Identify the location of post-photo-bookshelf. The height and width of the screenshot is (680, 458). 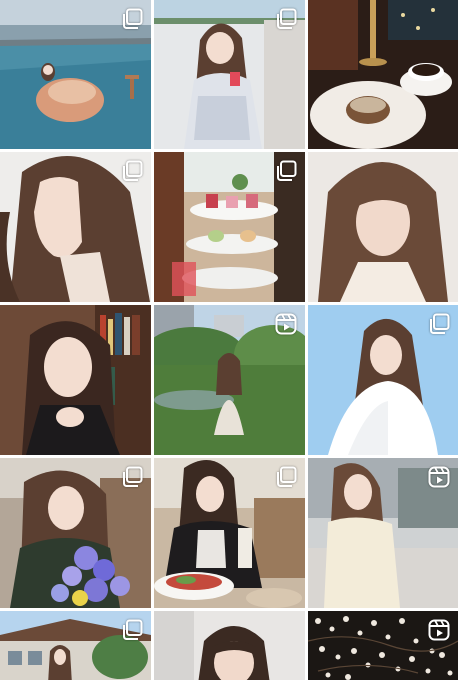
(75, 380).